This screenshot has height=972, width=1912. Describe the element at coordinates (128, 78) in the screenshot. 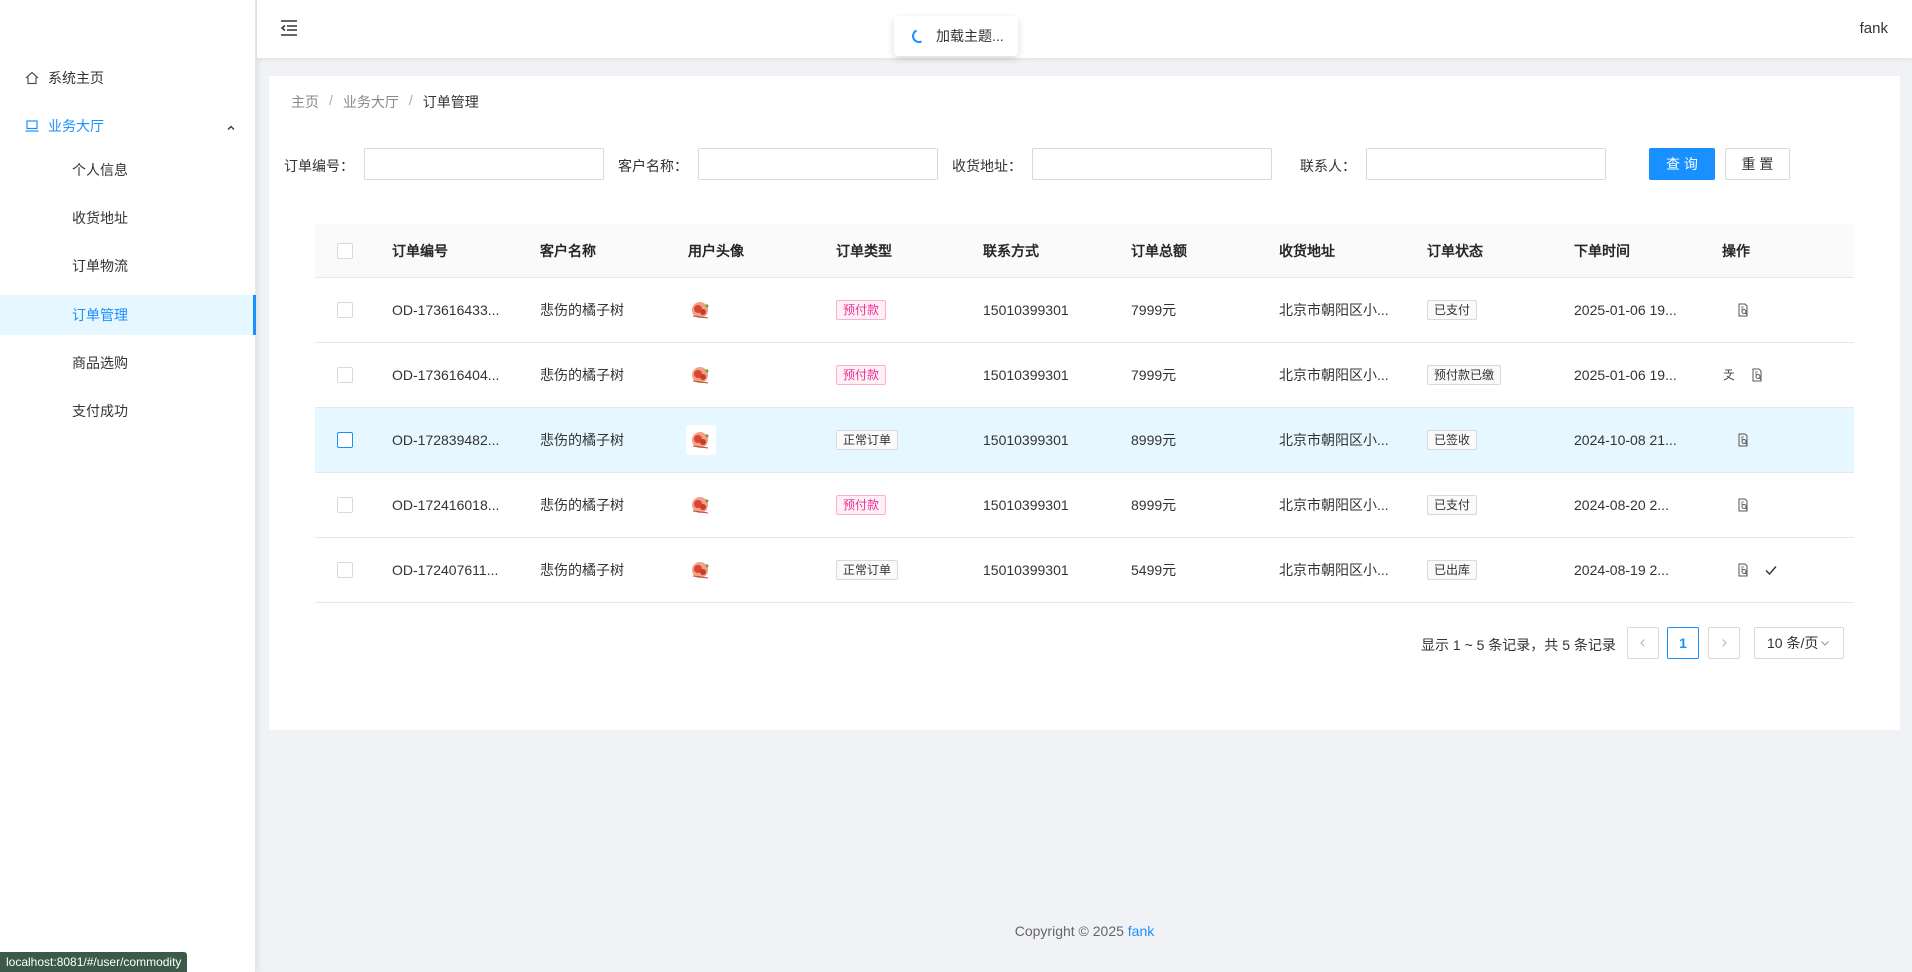

I see `sidebar-item-home: 系统主页` at that location.